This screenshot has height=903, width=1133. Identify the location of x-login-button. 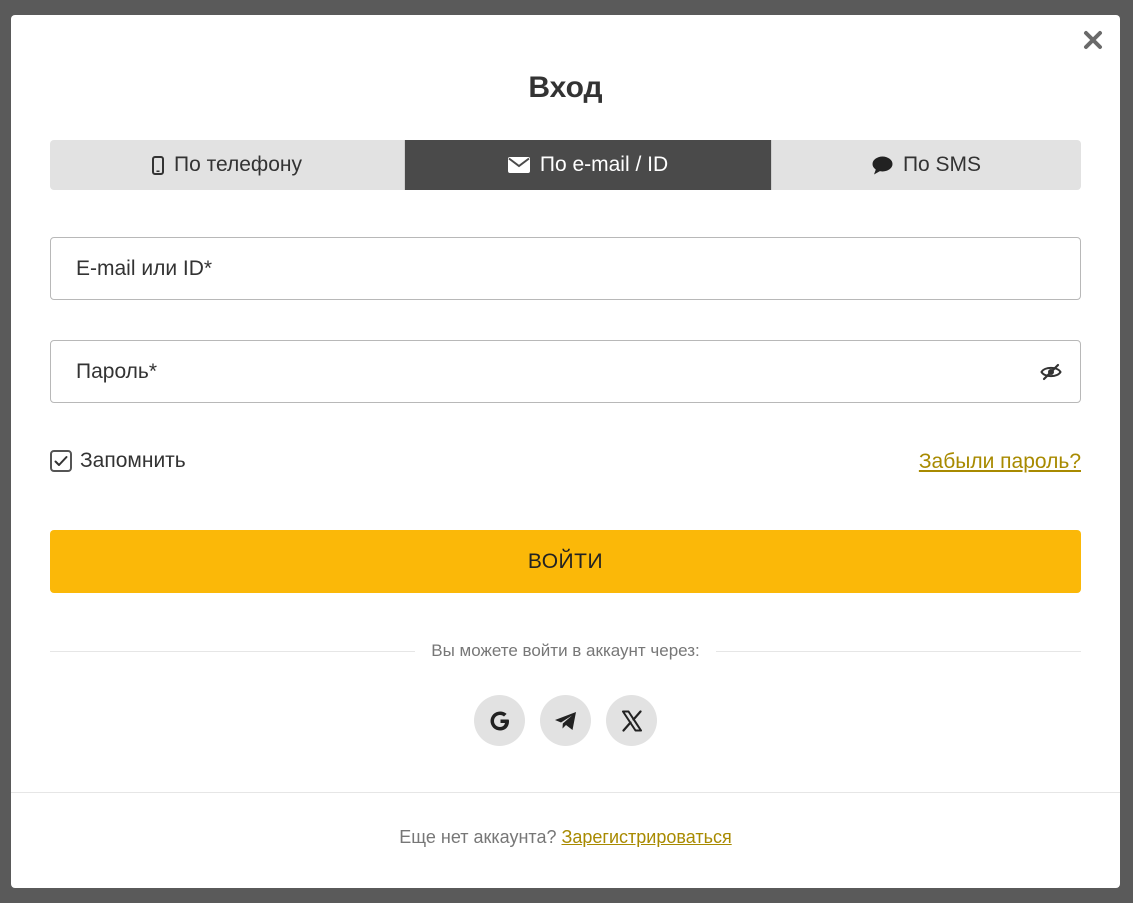
(631, 720).